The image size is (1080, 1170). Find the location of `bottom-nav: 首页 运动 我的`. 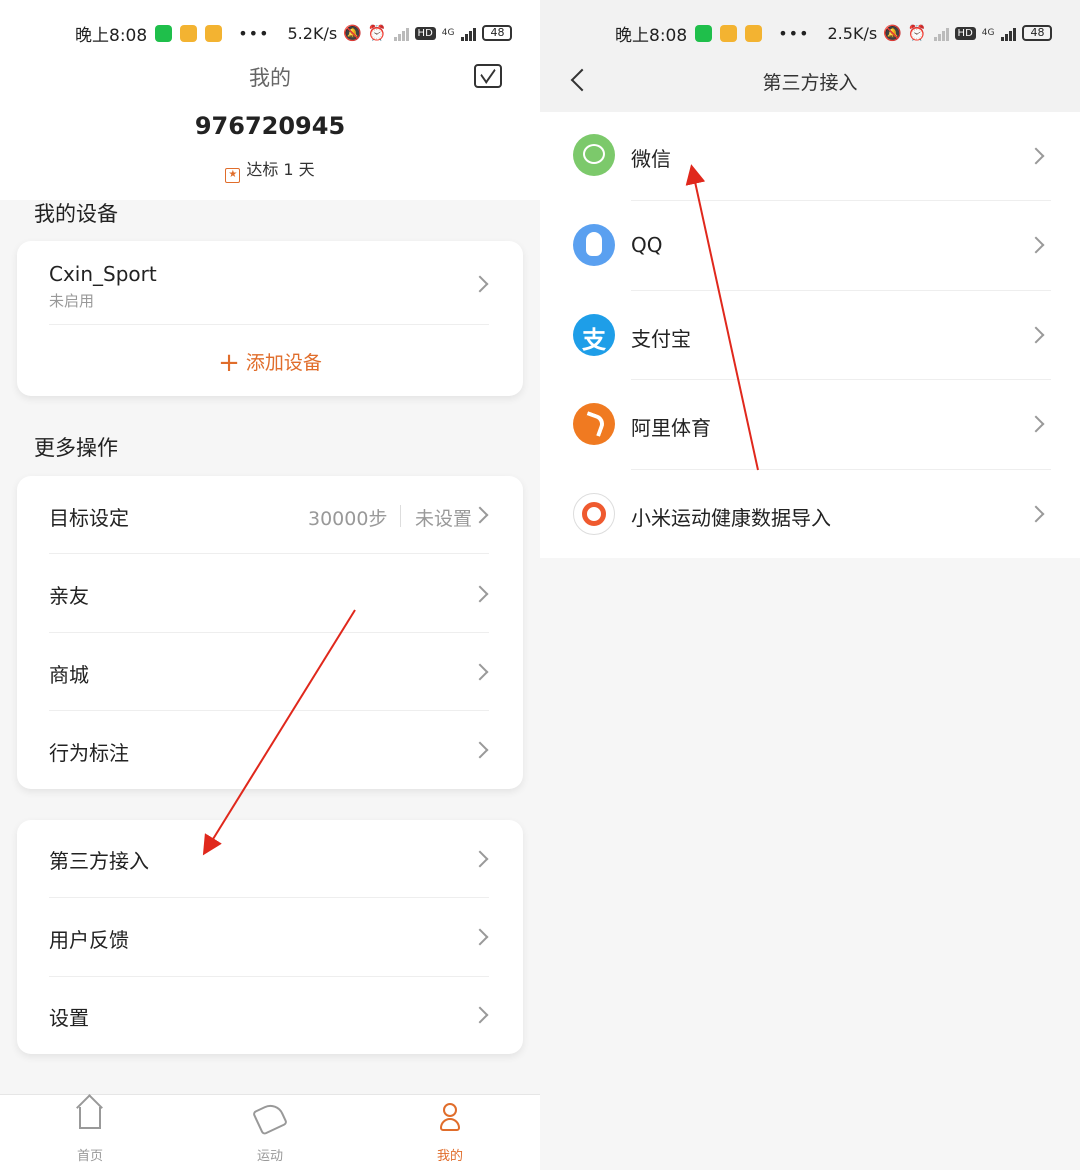

bottom-nav: 首页 运动 我的 is located at coordinates (270, 1132).